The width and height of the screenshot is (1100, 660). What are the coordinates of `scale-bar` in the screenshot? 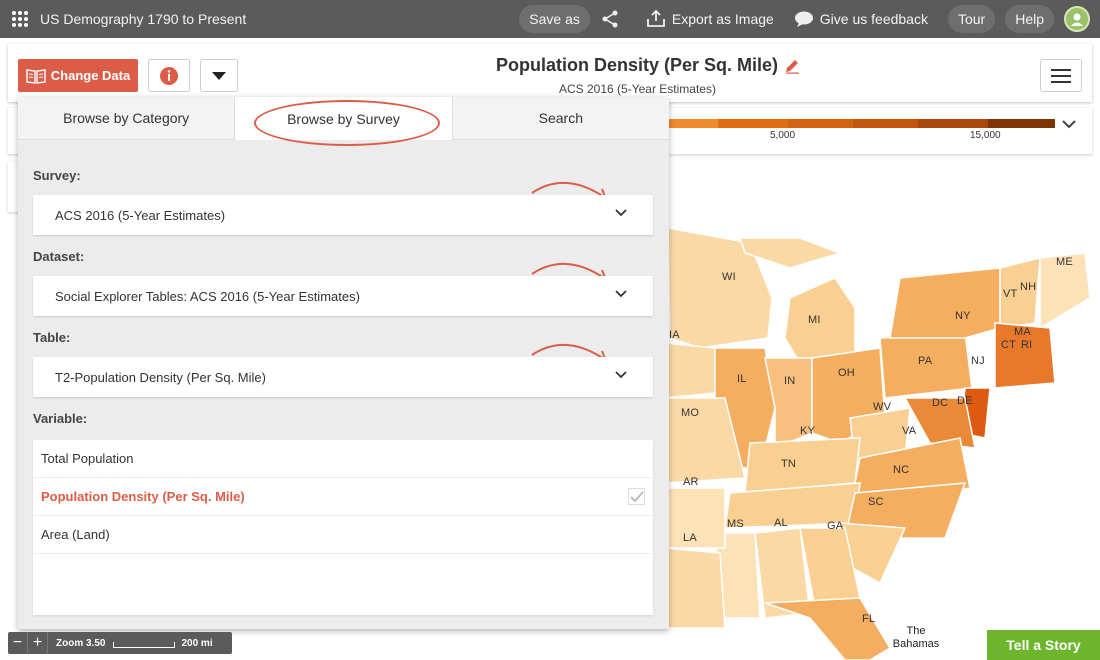 It's located at (144, 644).